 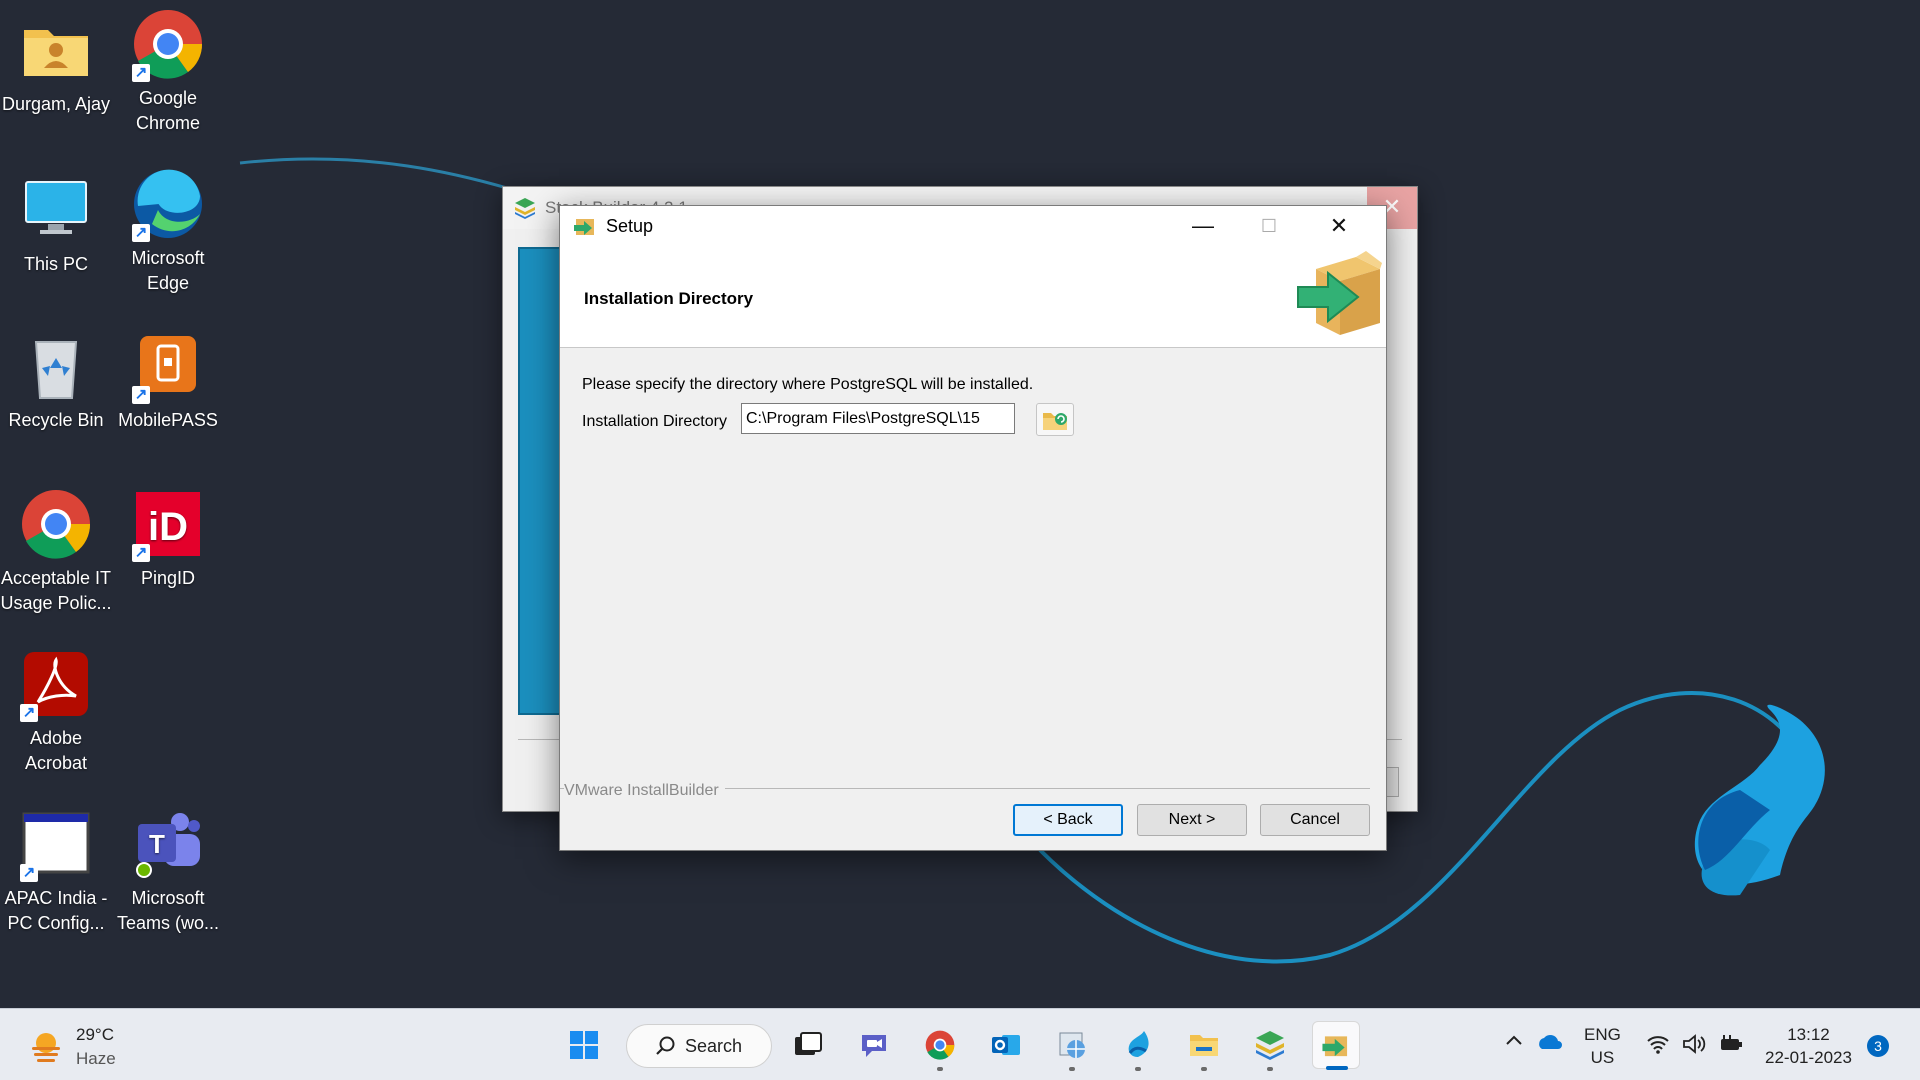 What do you see at coordinates (630, 225) in the screenshot?
I see `setup-title: Setup` at bounding box center [630, 225].